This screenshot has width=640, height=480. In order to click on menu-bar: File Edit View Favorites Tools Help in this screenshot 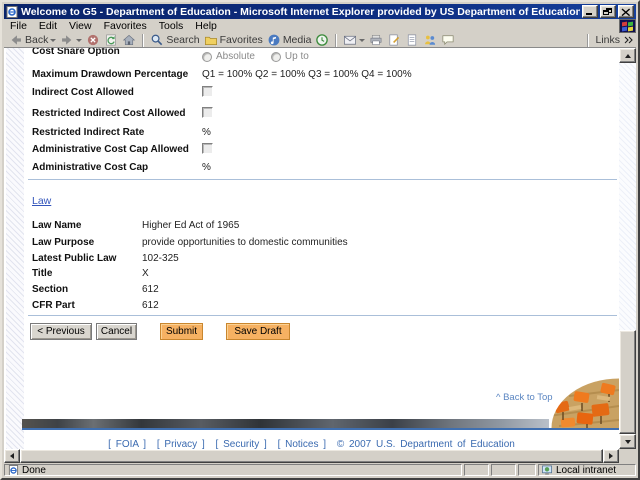, I will do `click(320, 26)`.